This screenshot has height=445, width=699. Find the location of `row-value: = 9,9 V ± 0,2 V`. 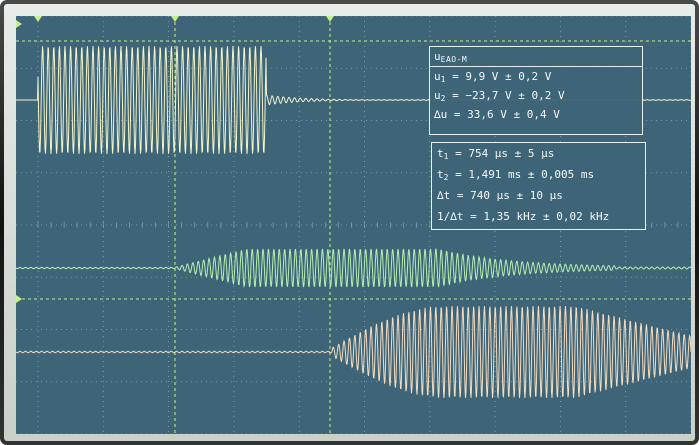

row-value: = 9,9 V ± 0,2 V is located at coordinates (498, 76).